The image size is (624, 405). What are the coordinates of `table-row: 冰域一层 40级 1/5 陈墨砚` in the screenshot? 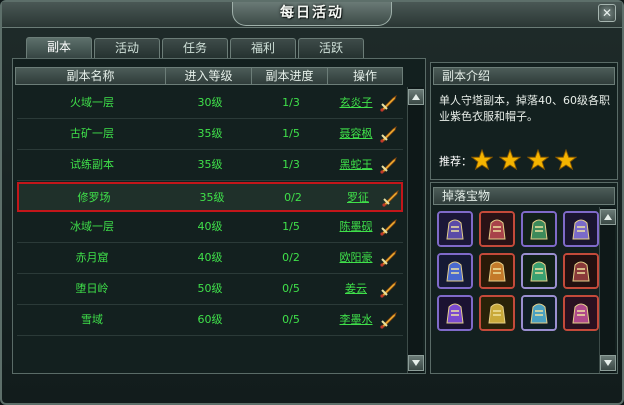 It's located at (210, 228).